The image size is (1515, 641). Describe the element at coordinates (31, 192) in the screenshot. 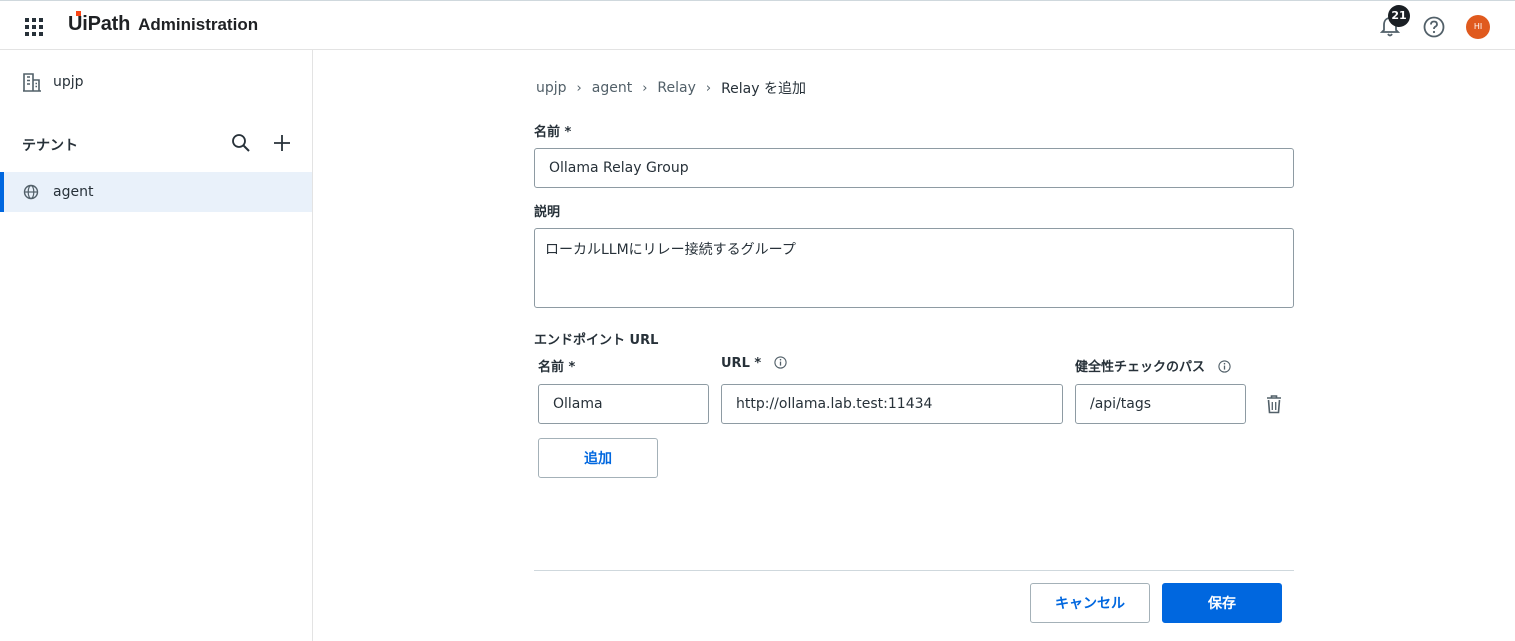

I see `globe-icon` at that location.